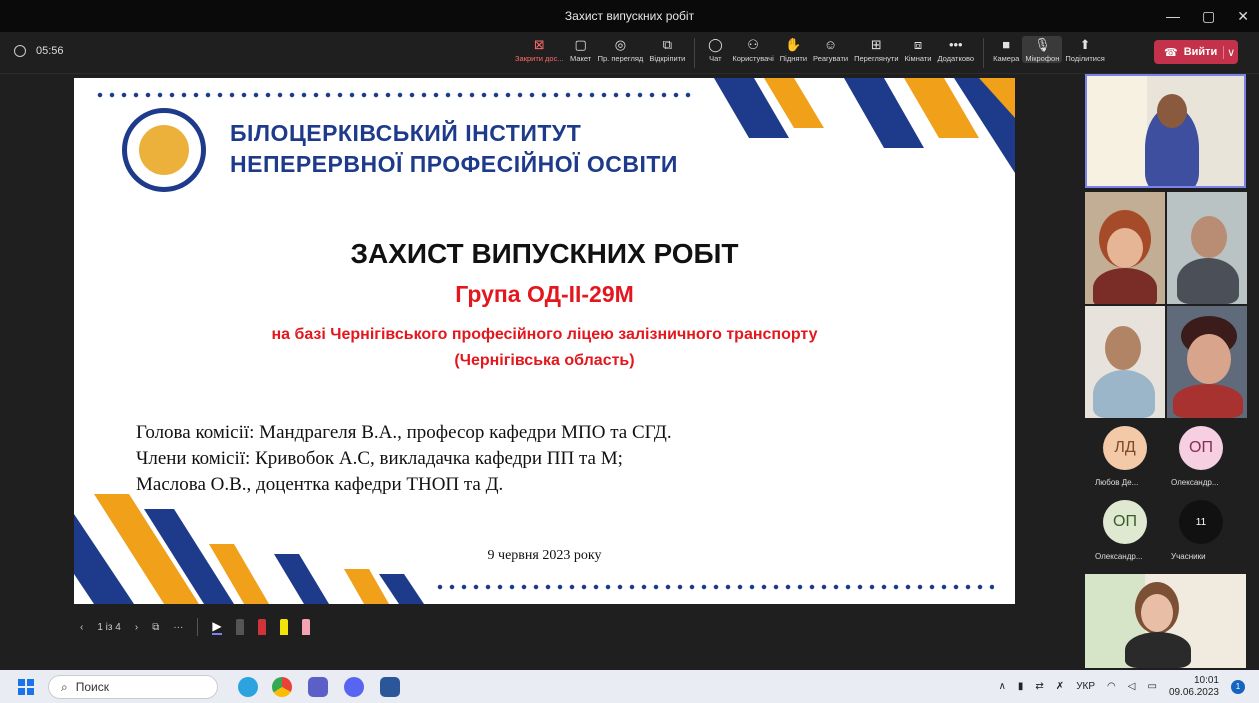 This screenshot has width=1259, height=703. I want to click on toolbar-label: Поділитися, so click(1085, 58).